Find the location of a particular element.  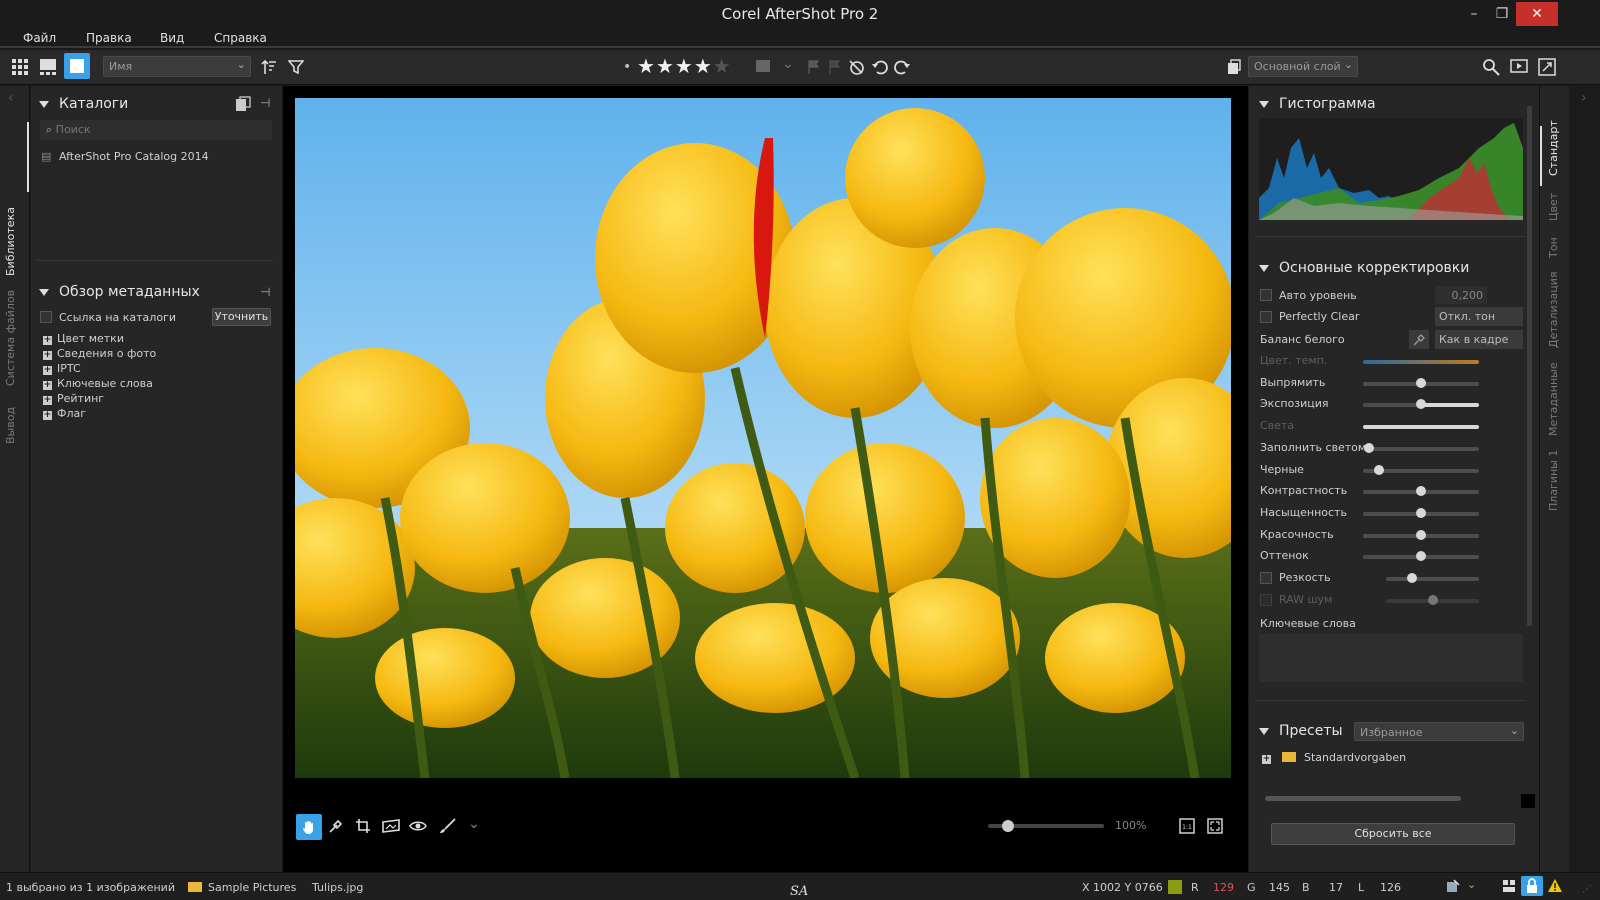

reject-flag-icon is located at coordinates (835, 67).